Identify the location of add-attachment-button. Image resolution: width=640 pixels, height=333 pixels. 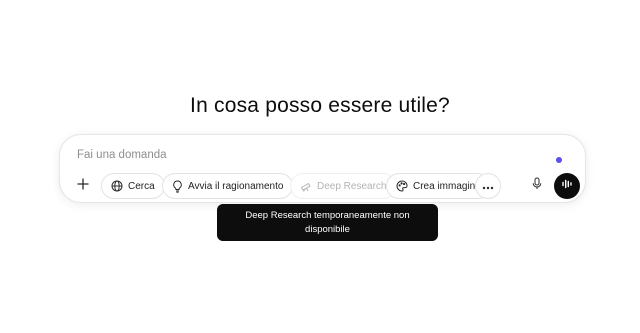
(83, 186).